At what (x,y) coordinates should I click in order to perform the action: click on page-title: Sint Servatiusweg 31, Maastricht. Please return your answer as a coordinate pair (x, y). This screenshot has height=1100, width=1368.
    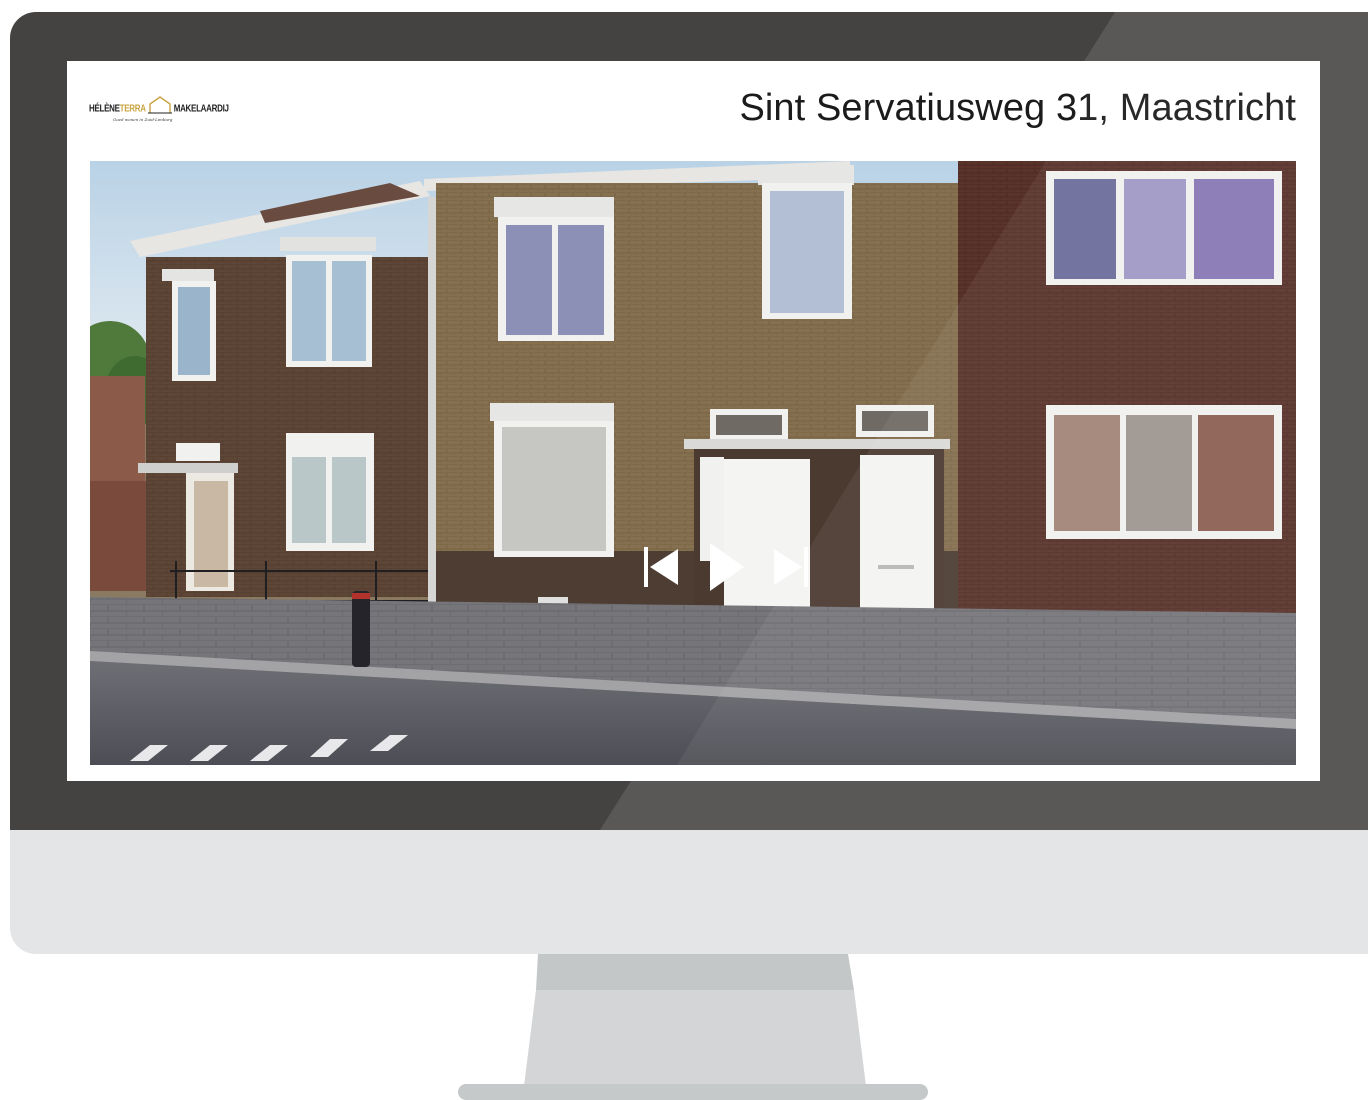
    Looking at the image, I should click on (1017, 108).